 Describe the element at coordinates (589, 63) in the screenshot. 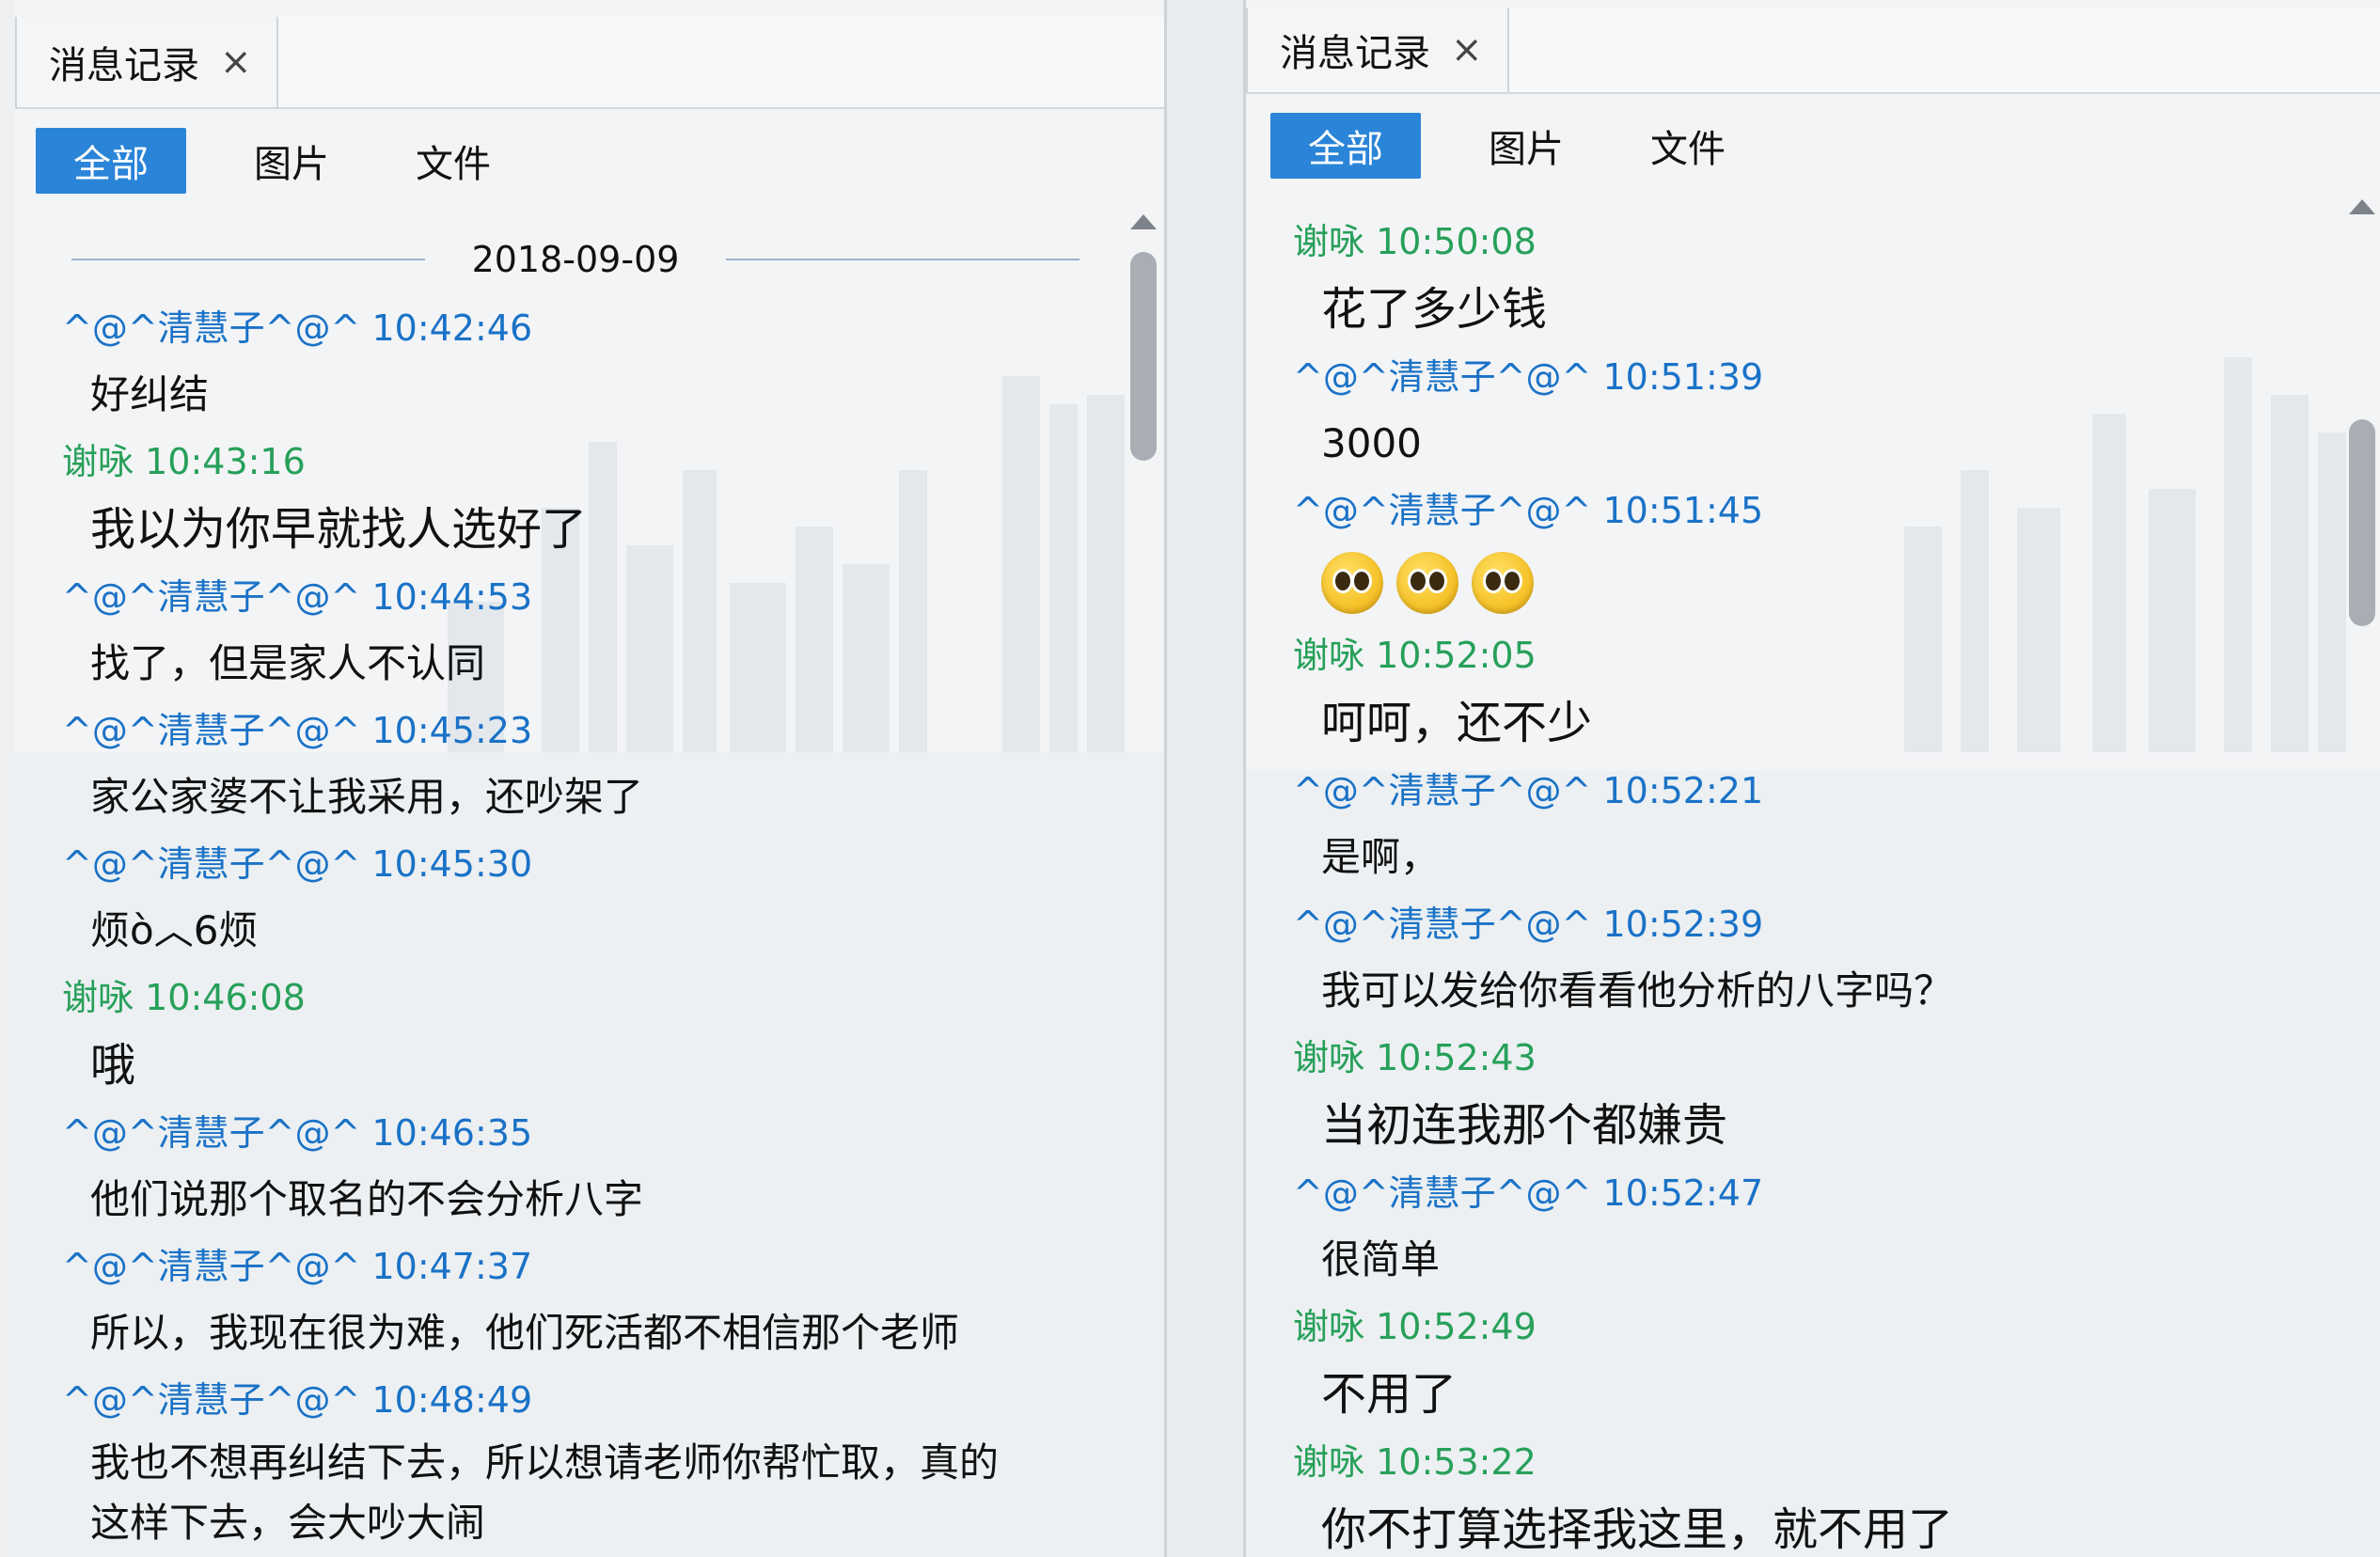

I see `tab-bar: 消息记录 ×` at that location.